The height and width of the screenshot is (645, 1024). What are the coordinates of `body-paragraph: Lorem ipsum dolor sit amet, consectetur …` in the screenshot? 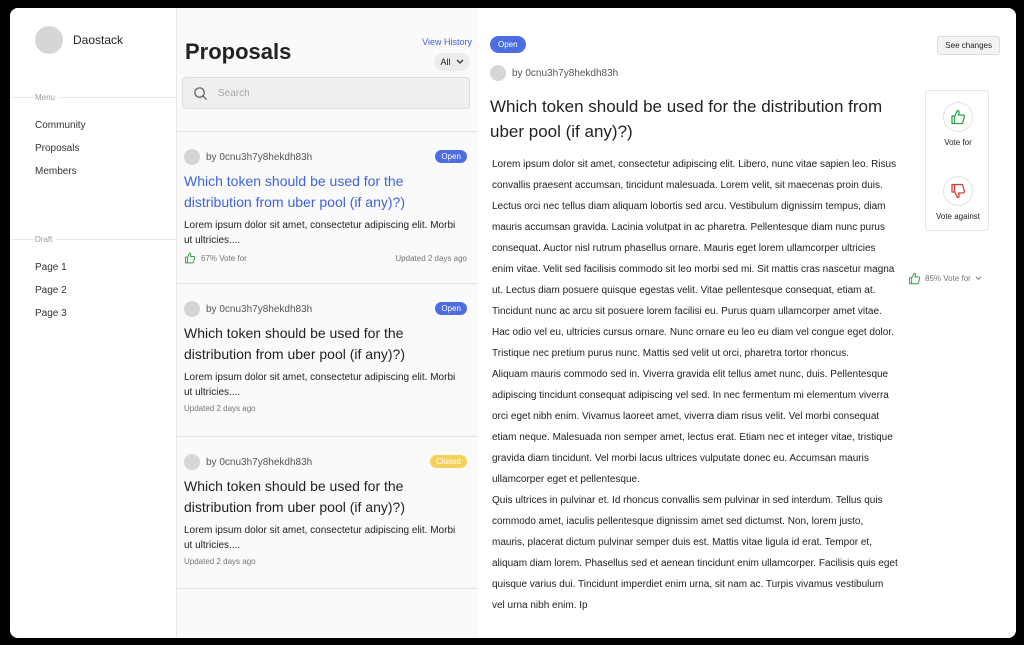 It's located at (694, 259).